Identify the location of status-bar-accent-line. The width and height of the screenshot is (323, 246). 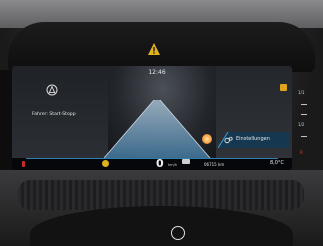
(152, 158).